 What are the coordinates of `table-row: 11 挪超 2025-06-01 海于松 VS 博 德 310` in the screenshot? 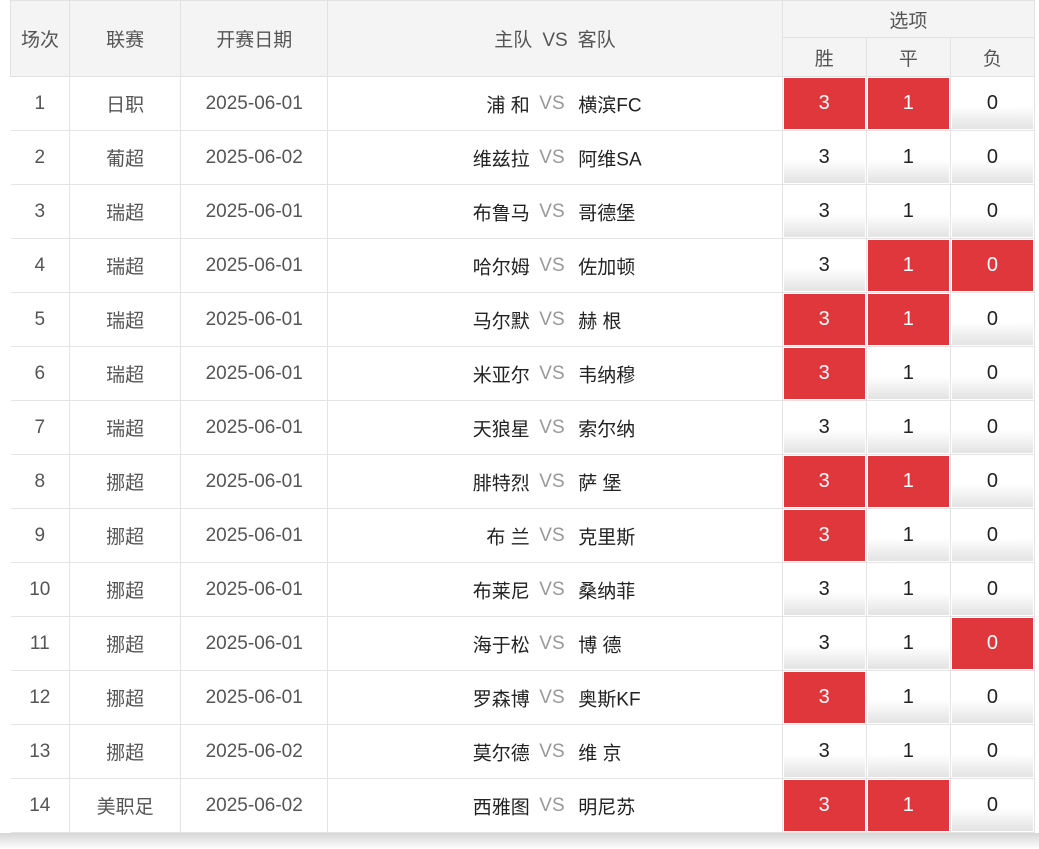 It's located at (523, 643).